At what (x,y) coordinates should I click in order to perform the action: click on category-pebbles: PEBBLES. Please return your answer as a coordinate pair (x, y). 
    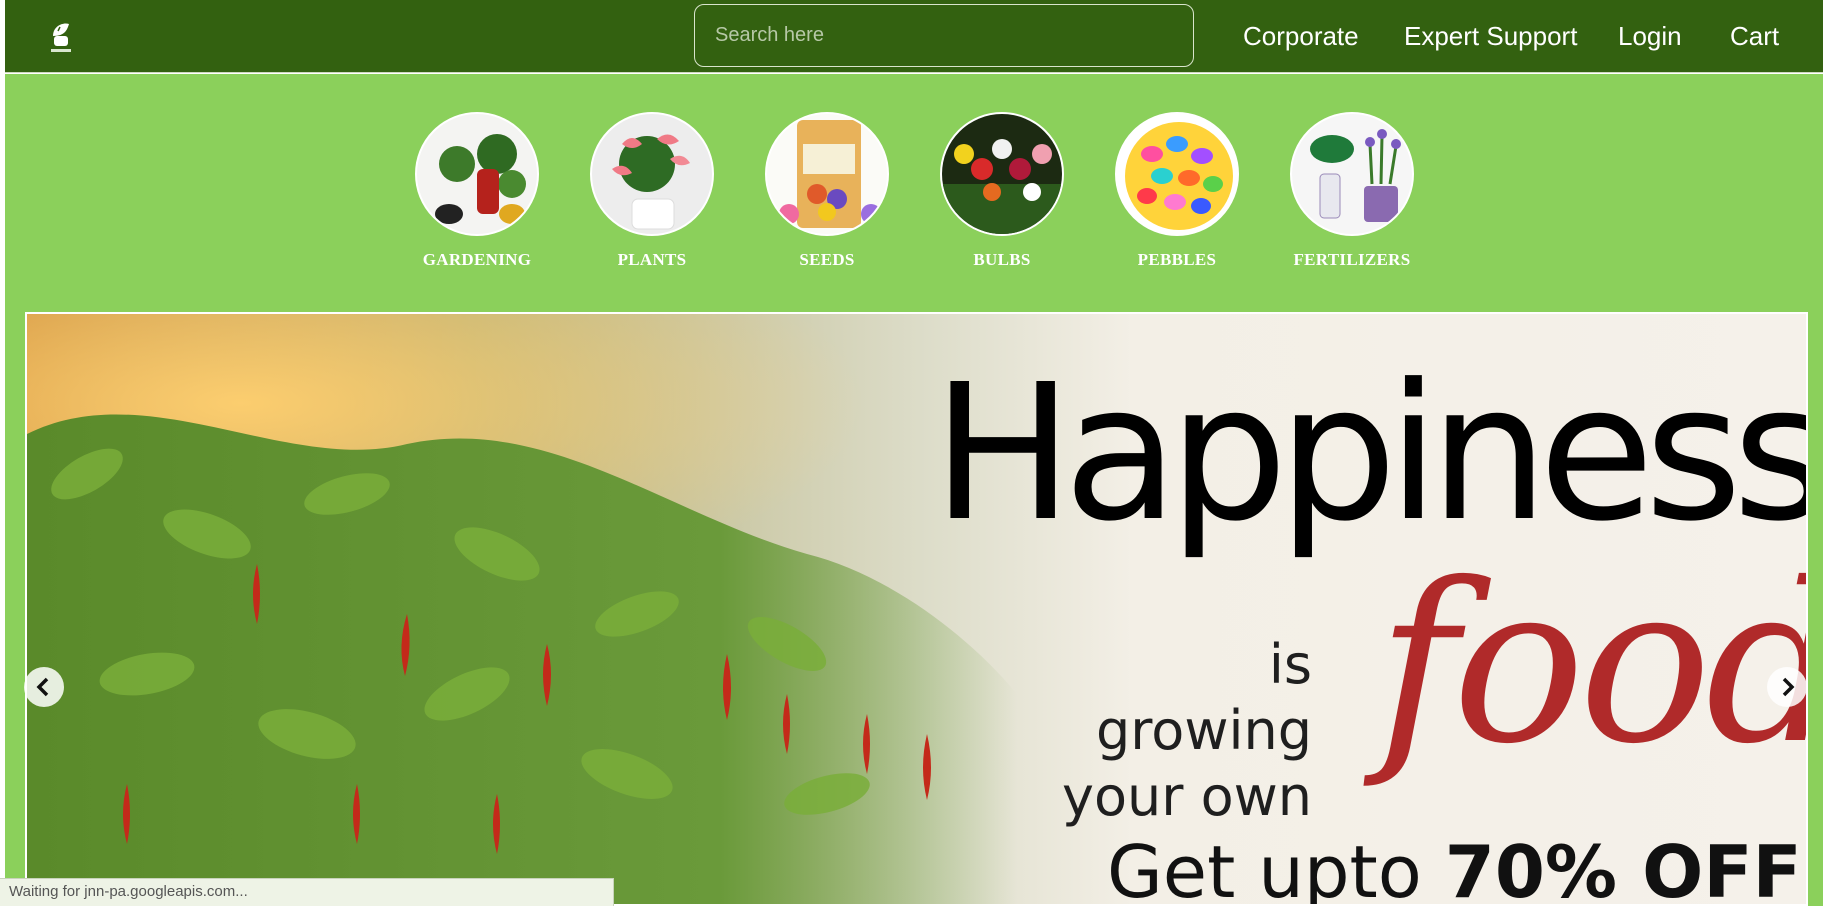
    Looking at the image, I should click on (1177, 191).